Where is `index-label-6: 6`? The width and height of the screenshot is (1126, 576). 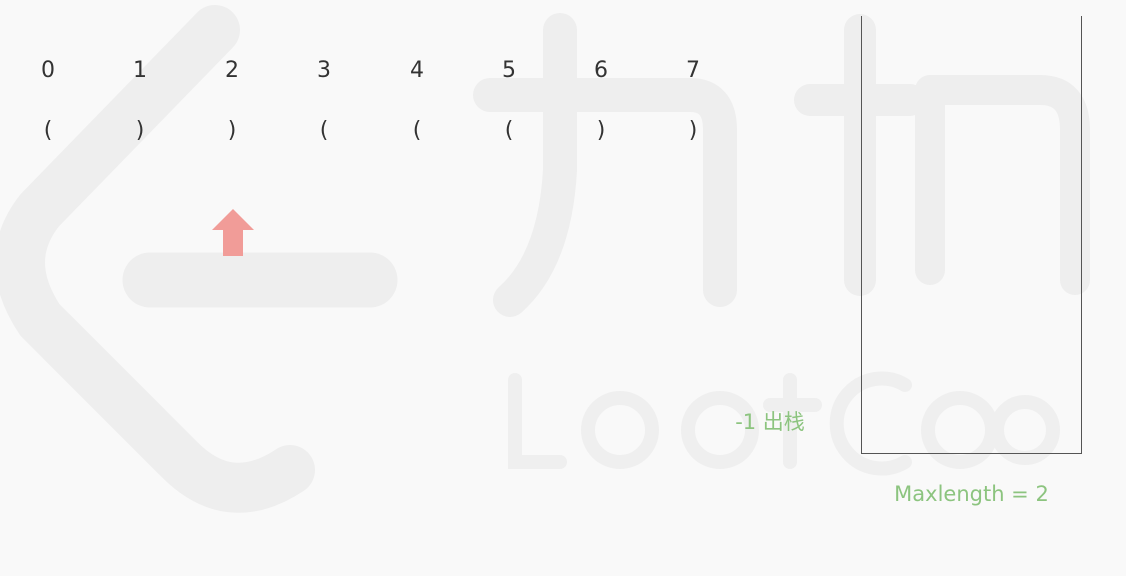
index-label-6: 6 is located at coordinates (601, 70).